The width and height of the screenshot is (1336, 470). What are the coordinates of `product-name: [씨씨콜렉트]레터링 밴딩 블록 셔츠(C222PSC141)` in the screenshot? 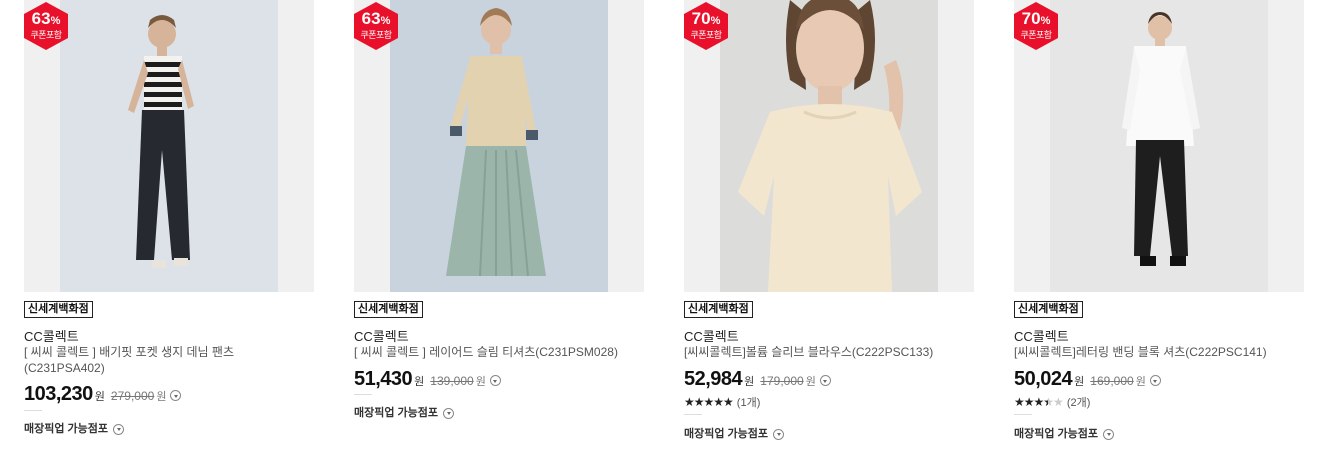 It's located at (1159, 352).